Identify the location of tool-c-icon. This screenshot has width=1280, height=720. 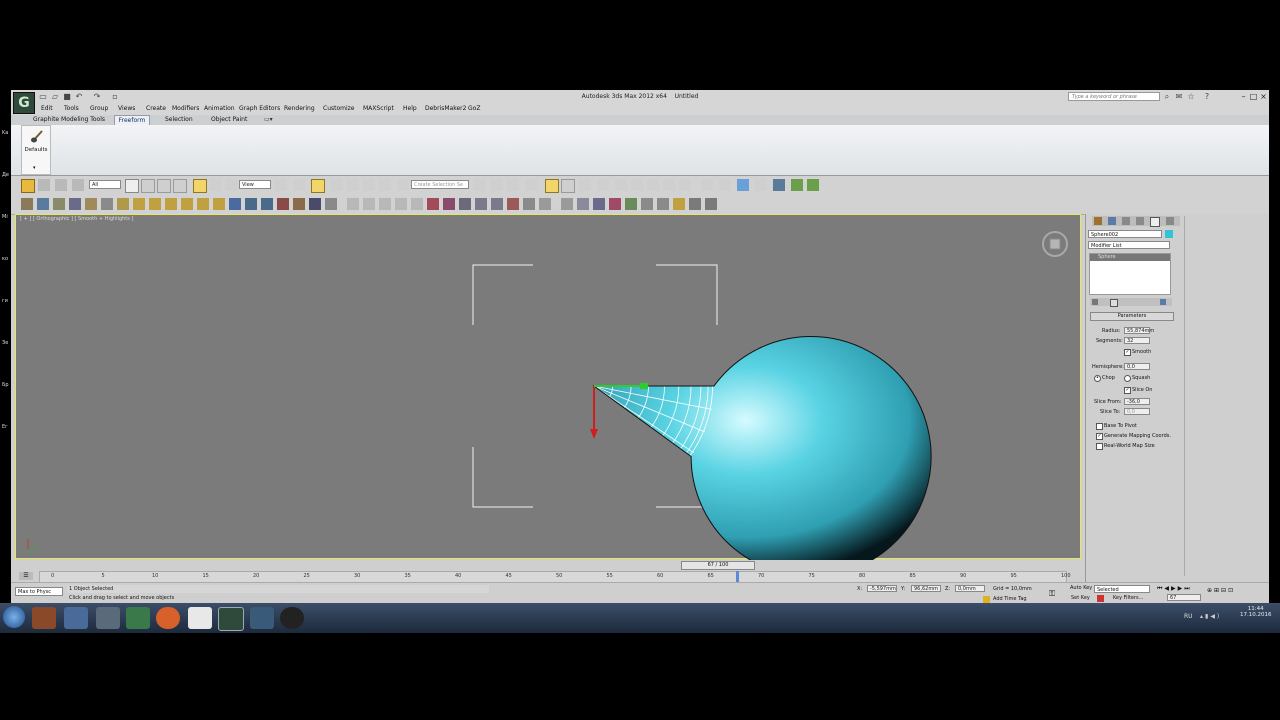
(743, 185).